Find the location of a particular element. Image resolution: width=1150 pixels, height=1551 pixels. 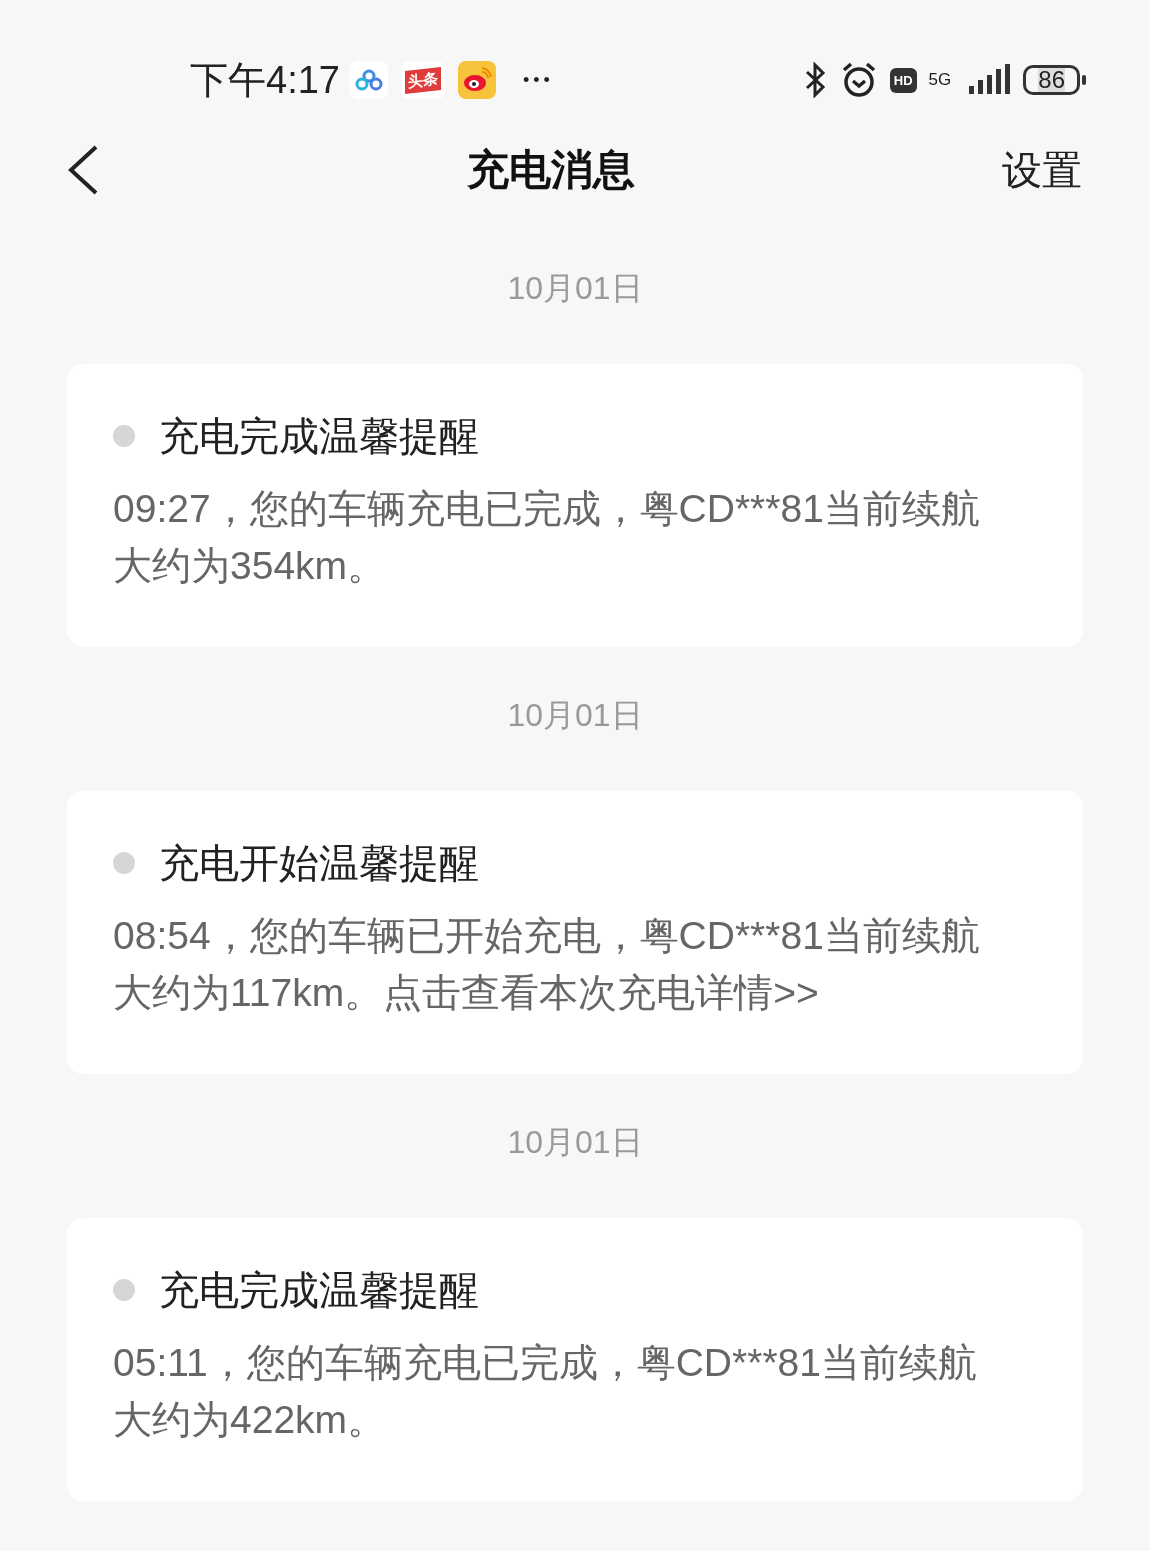

page-title: 充电消息 is located at coordinates (551, 170).